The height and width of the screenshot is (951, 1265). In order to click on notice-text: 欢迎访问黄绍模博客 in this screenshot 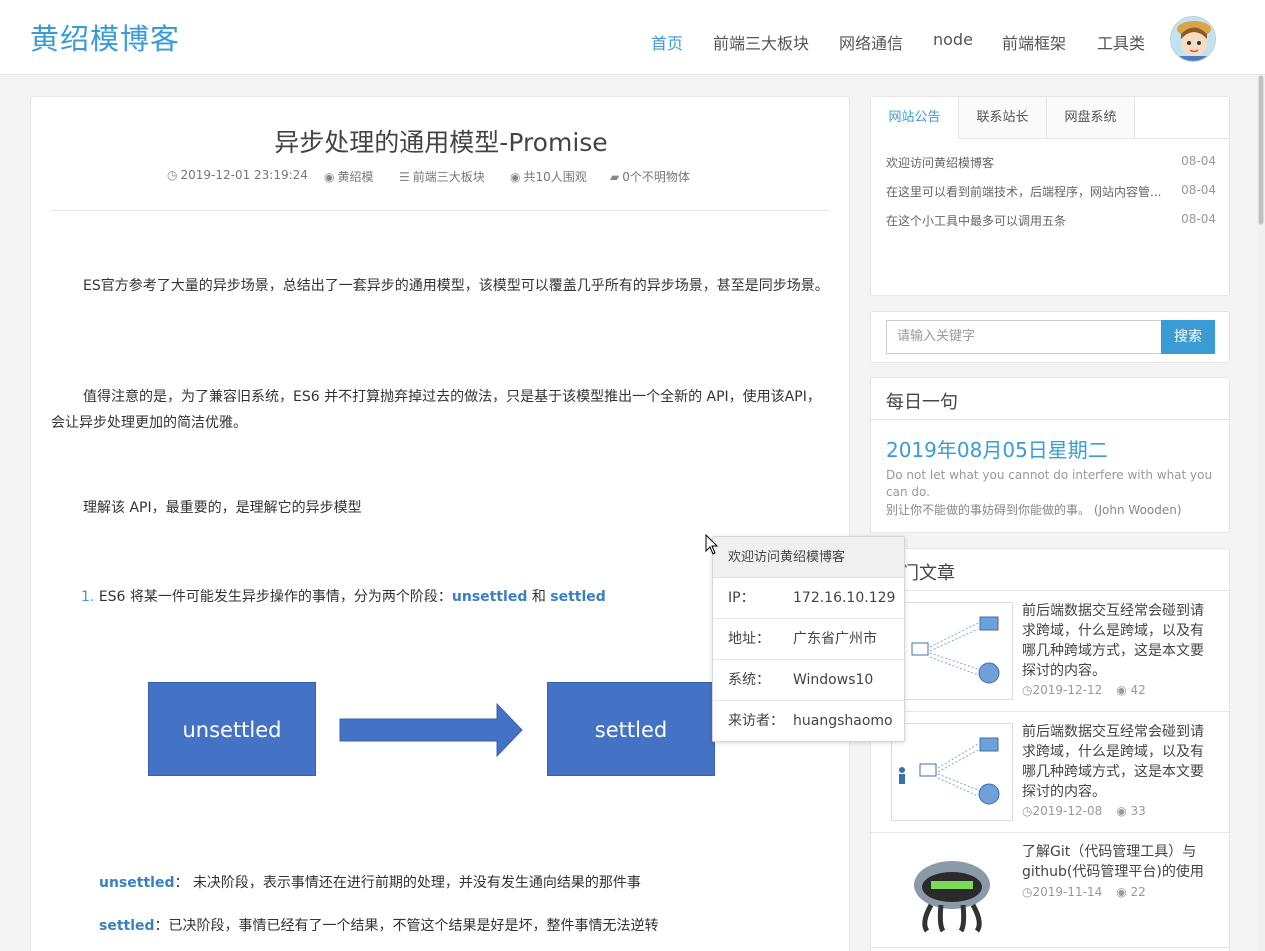, I will do `click(940, 163)`.